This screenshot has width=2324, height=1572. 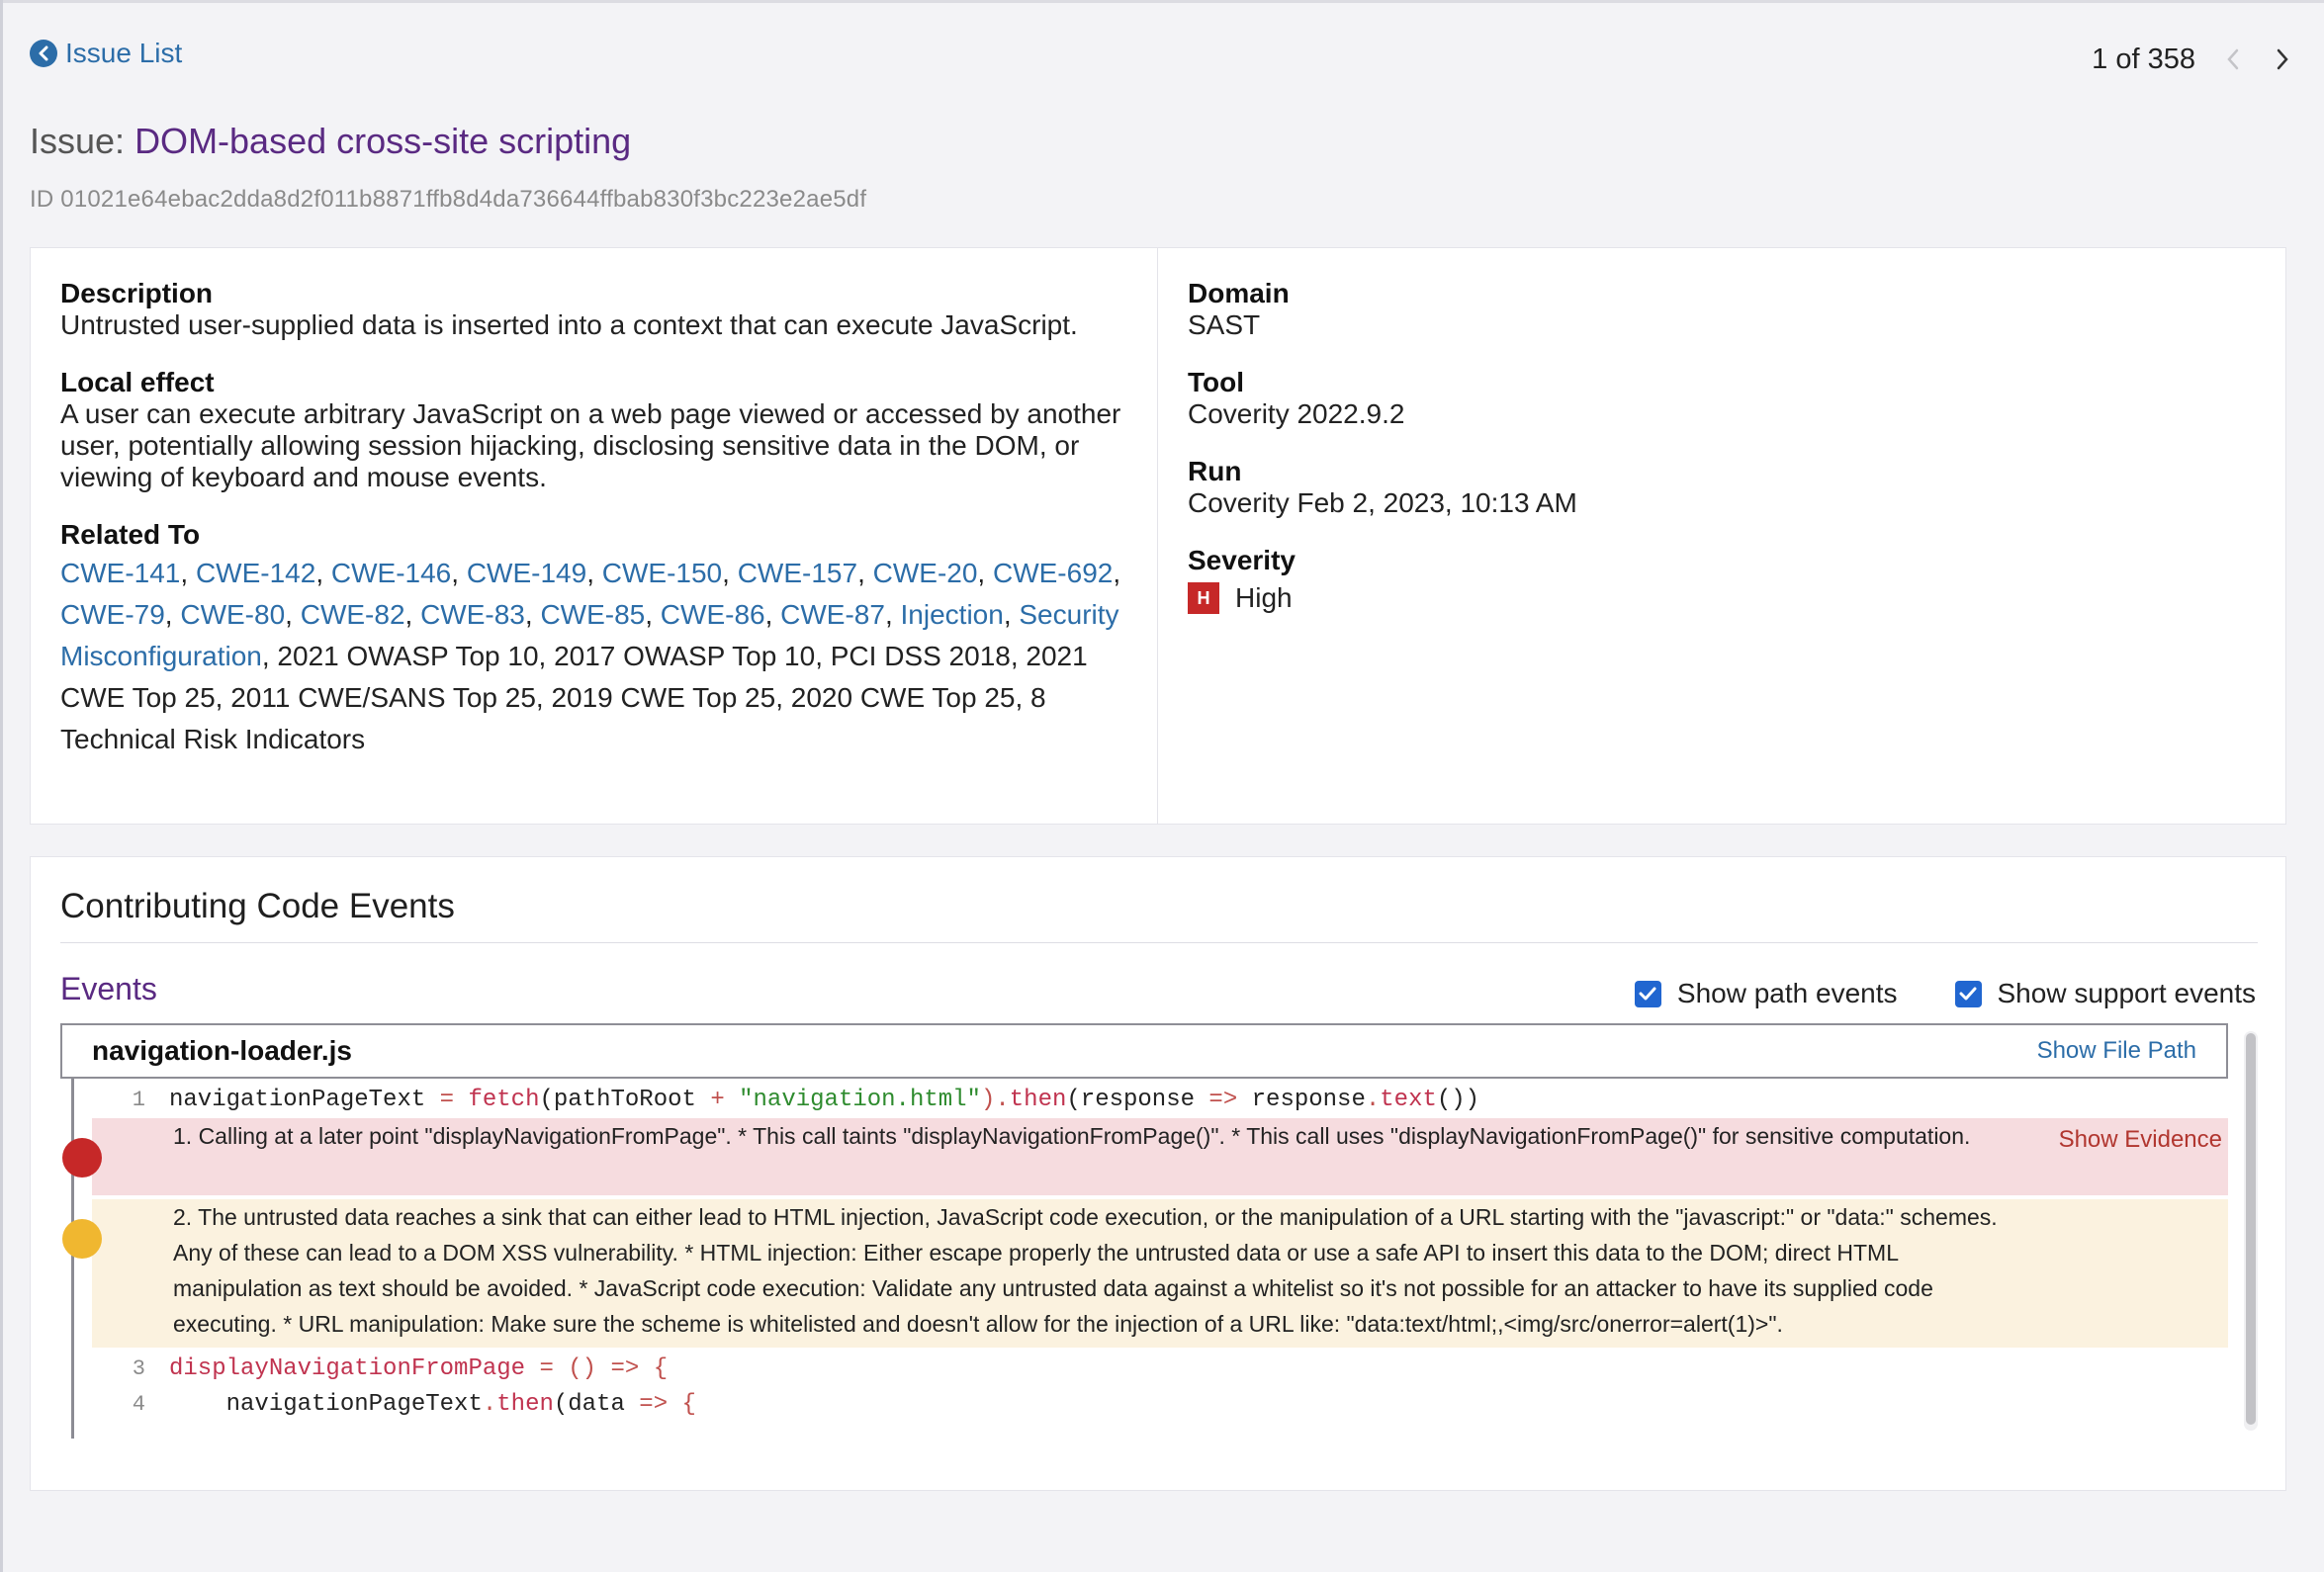 I want to click on show-support-events-label: Show support events, so click(x=2127, y=993).